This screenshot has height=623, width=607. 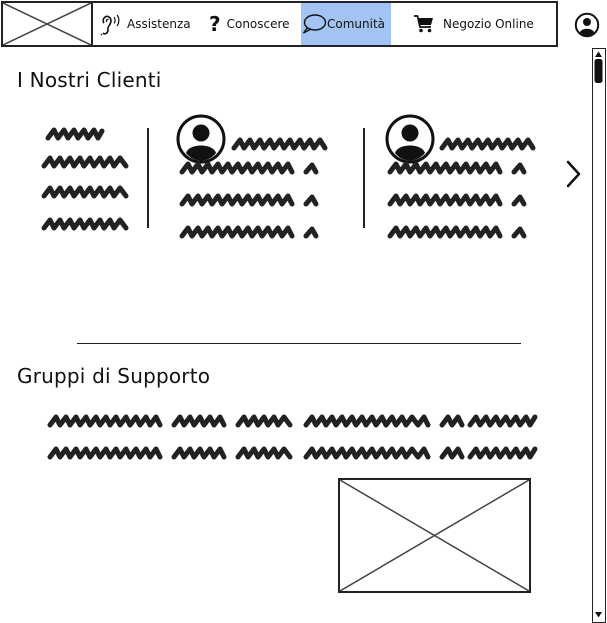 I want to click on support-text-block, so click(x=292, y=436).